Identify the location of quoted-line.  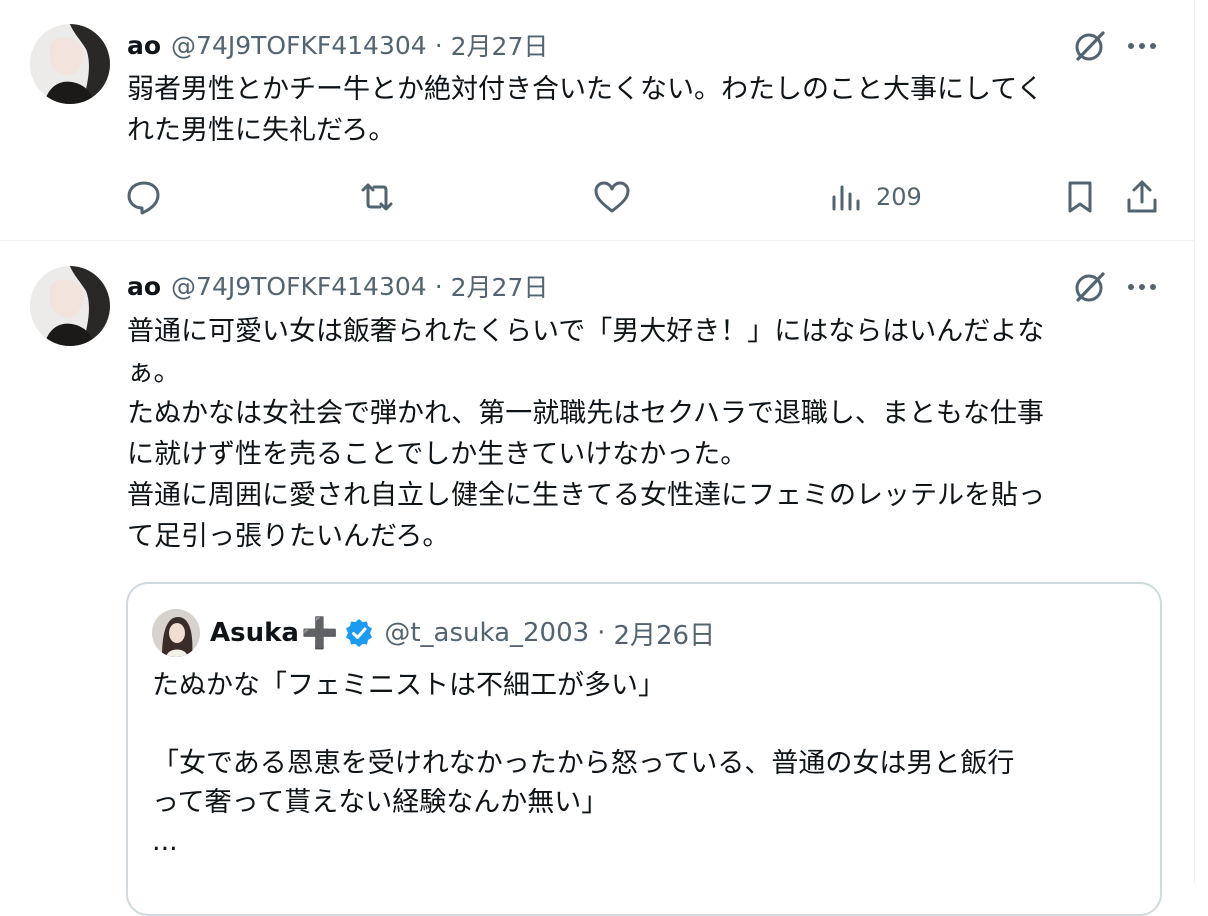
(583, 724).